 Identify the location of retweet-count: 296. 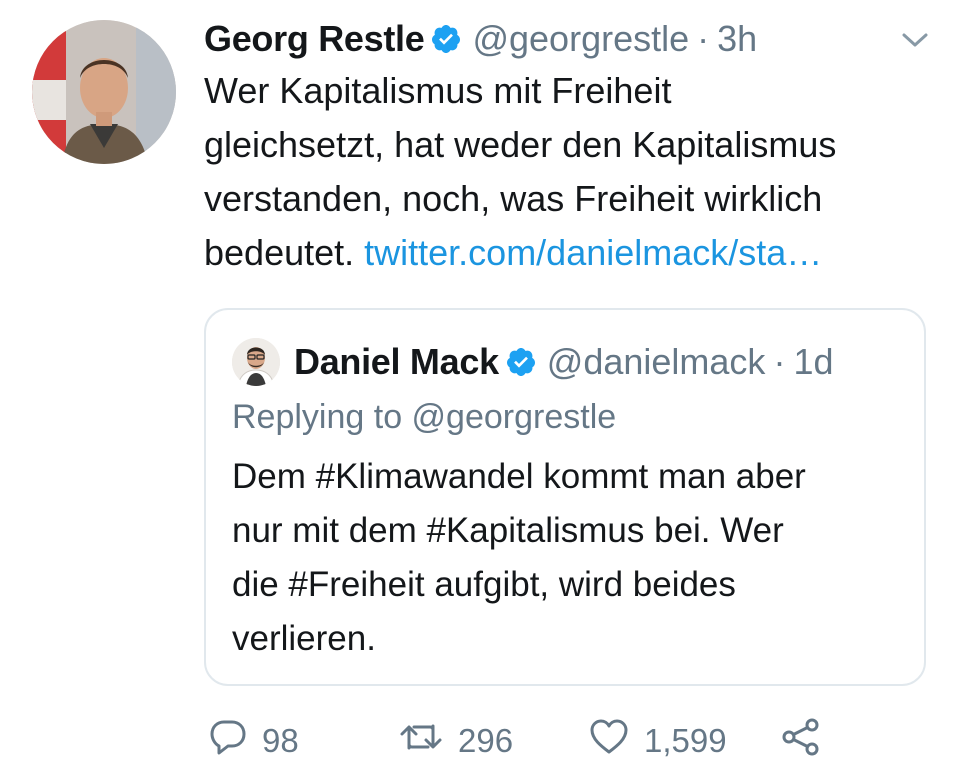
(486, 740).